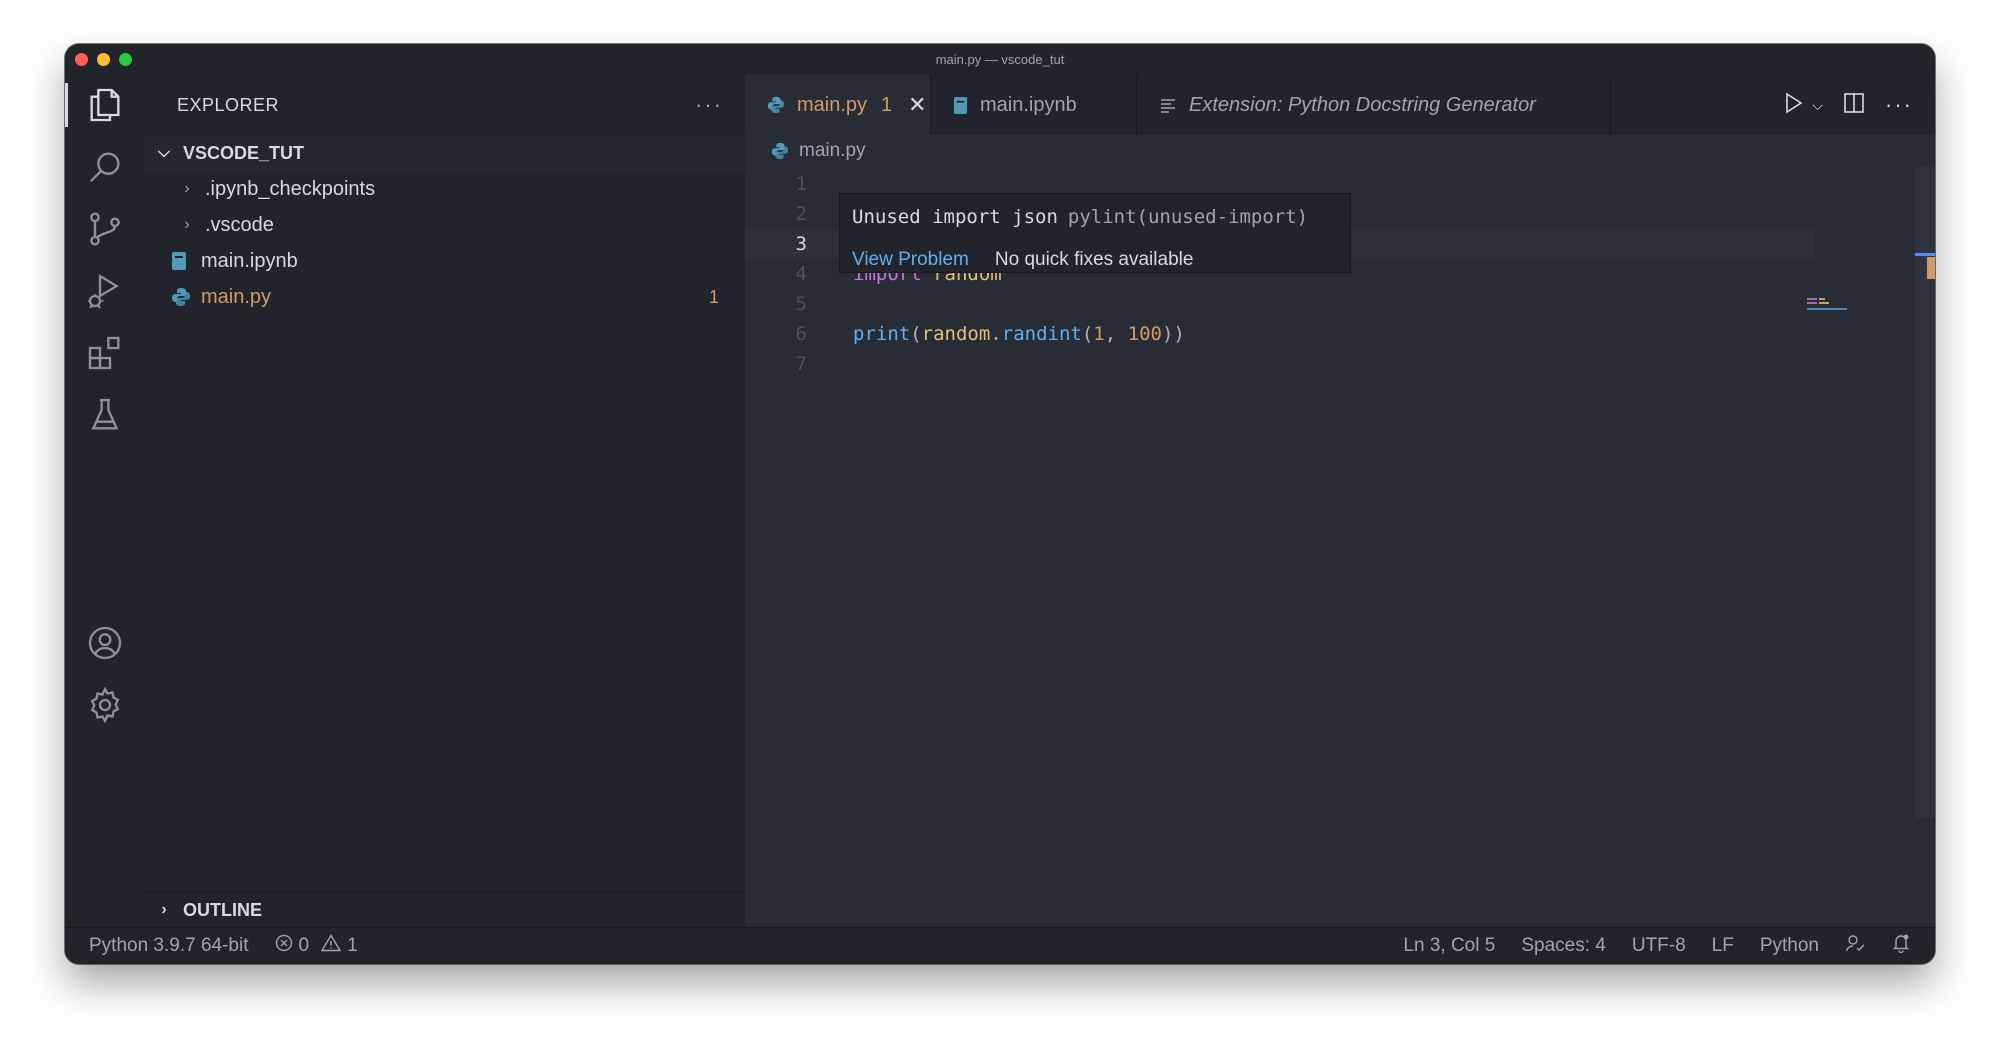 The image size is (2000, 1049). Describe the element at coordinates (1144, 334) in the screenshot. I see `code-token: 100` at that location.